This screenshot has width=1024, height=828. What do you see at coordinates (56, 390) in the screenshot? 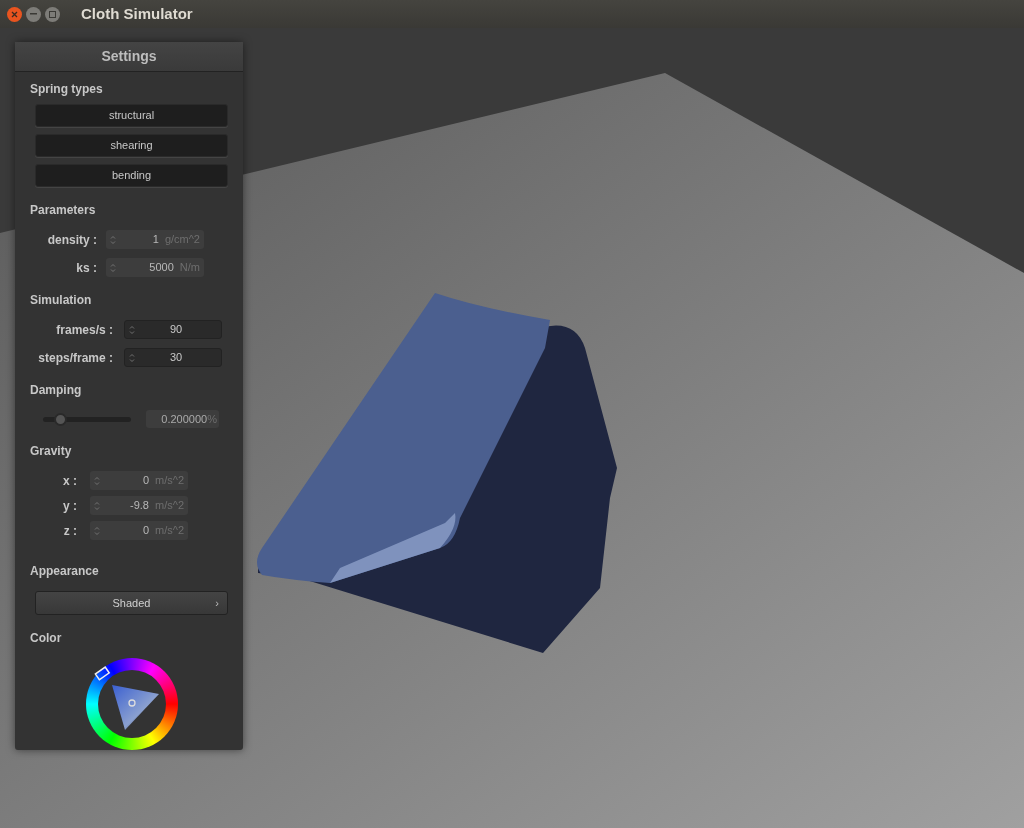
I see `section-heading: Damping` at bounding box center [56, 390].